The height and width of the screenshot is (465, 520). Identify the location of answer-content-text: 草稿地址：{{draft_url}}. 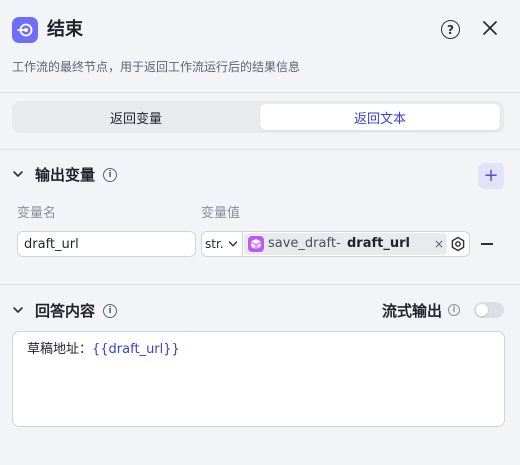
(103, 350).